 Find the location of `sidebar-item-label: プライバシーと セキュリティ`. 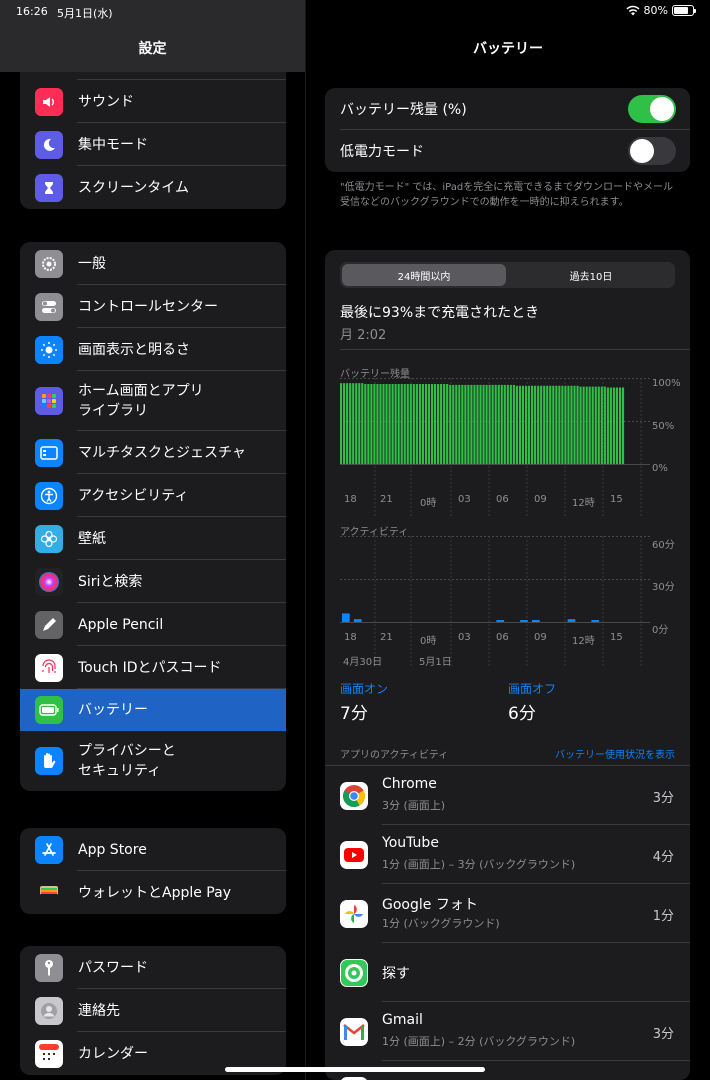

sidebar-item-label: プライバシーと セキュリティ is located at coordinates (127, 761).